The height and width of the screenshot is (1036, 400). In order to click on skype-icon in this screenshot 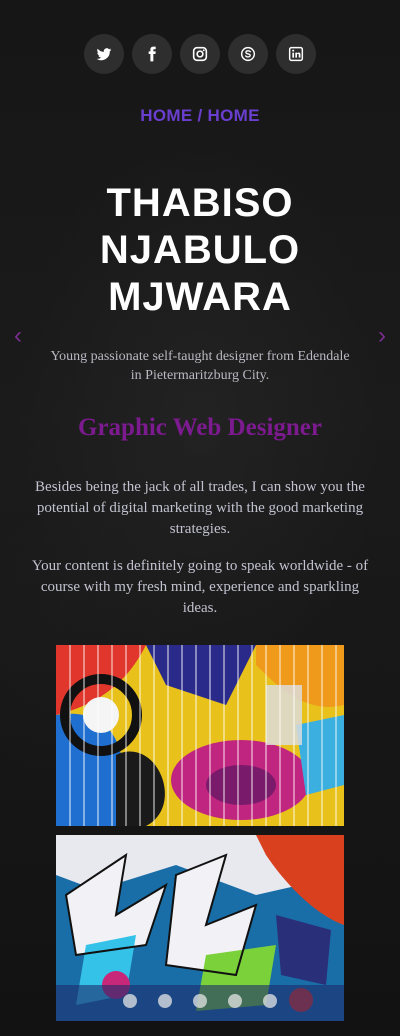, I will do `click(248, 54)`.